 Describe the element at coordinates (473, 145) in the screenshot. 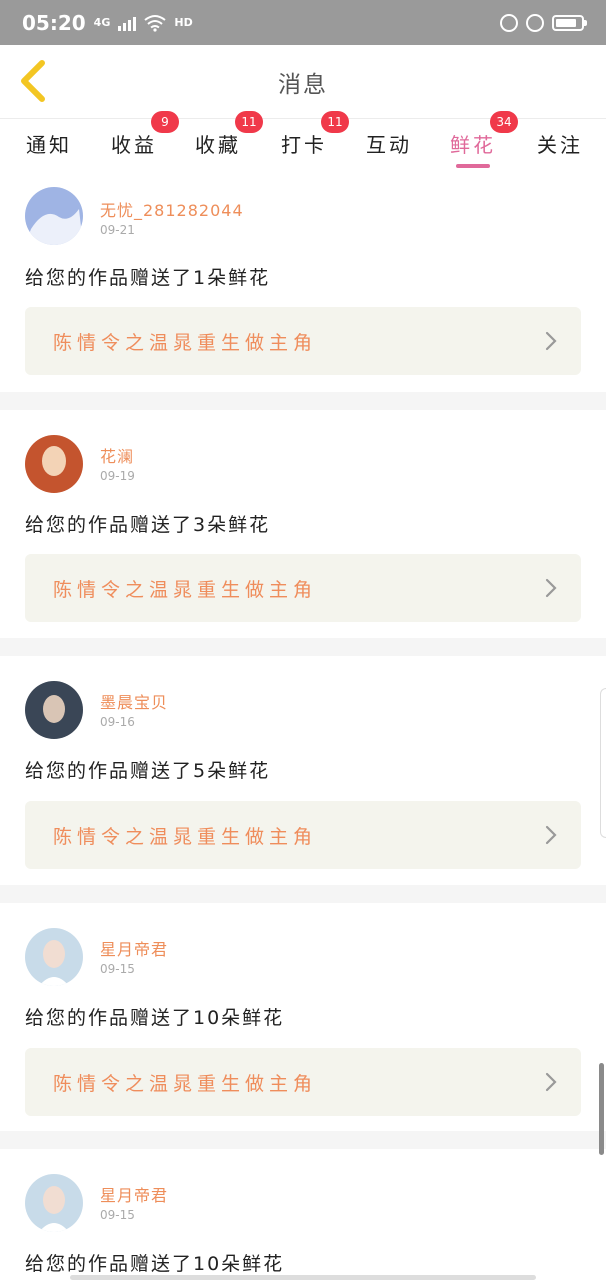

I see `tab-label: 鲜花` at that location.